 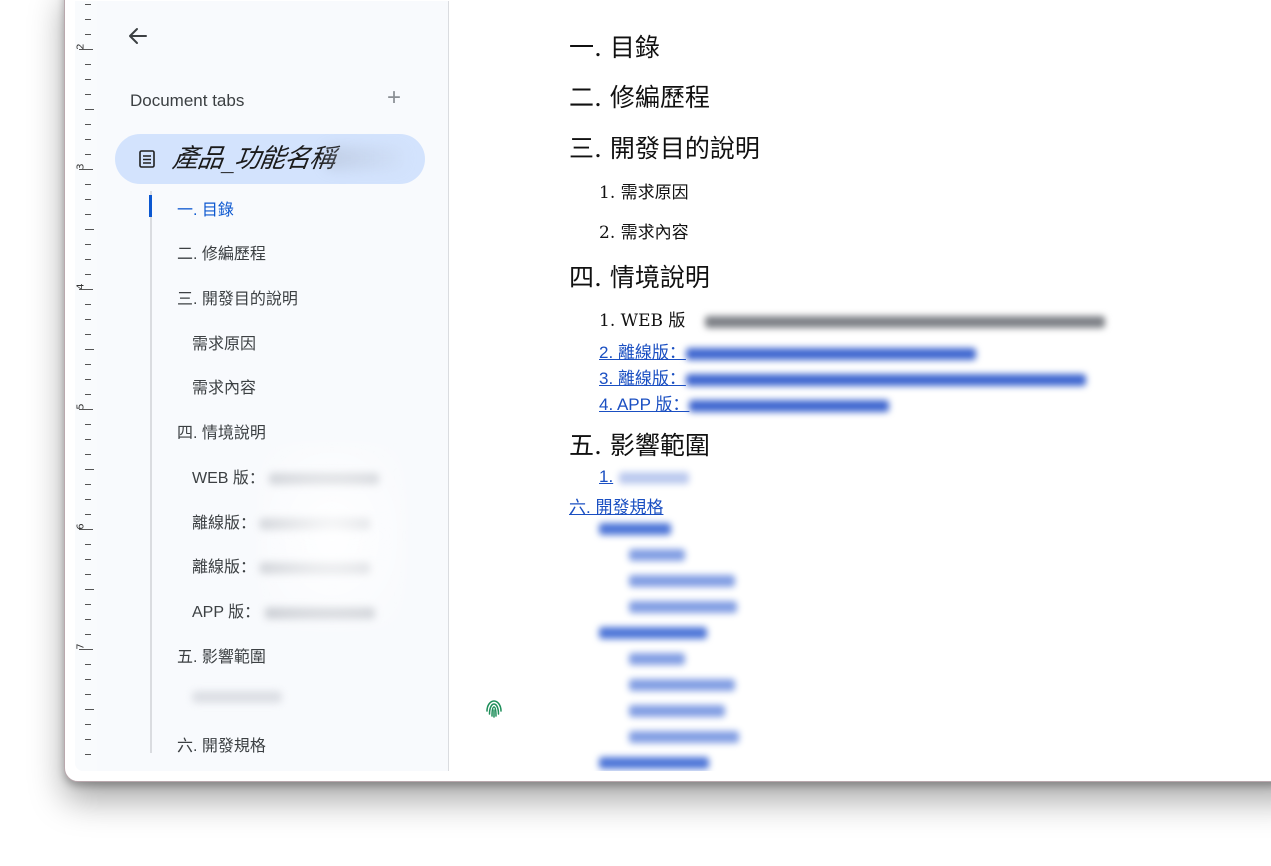 I want to click on link-label: 1., so click(x=606, y=476).